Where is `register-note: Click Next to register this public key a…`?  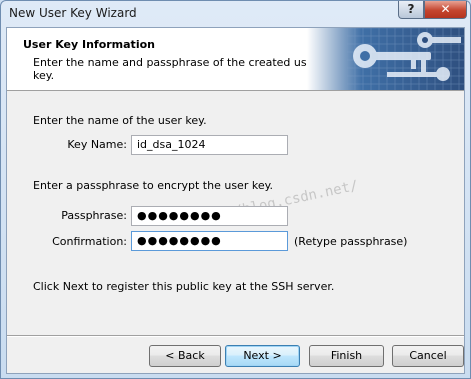 register-note: Click Next to register this public key a… is located at coordinates (184, 286).